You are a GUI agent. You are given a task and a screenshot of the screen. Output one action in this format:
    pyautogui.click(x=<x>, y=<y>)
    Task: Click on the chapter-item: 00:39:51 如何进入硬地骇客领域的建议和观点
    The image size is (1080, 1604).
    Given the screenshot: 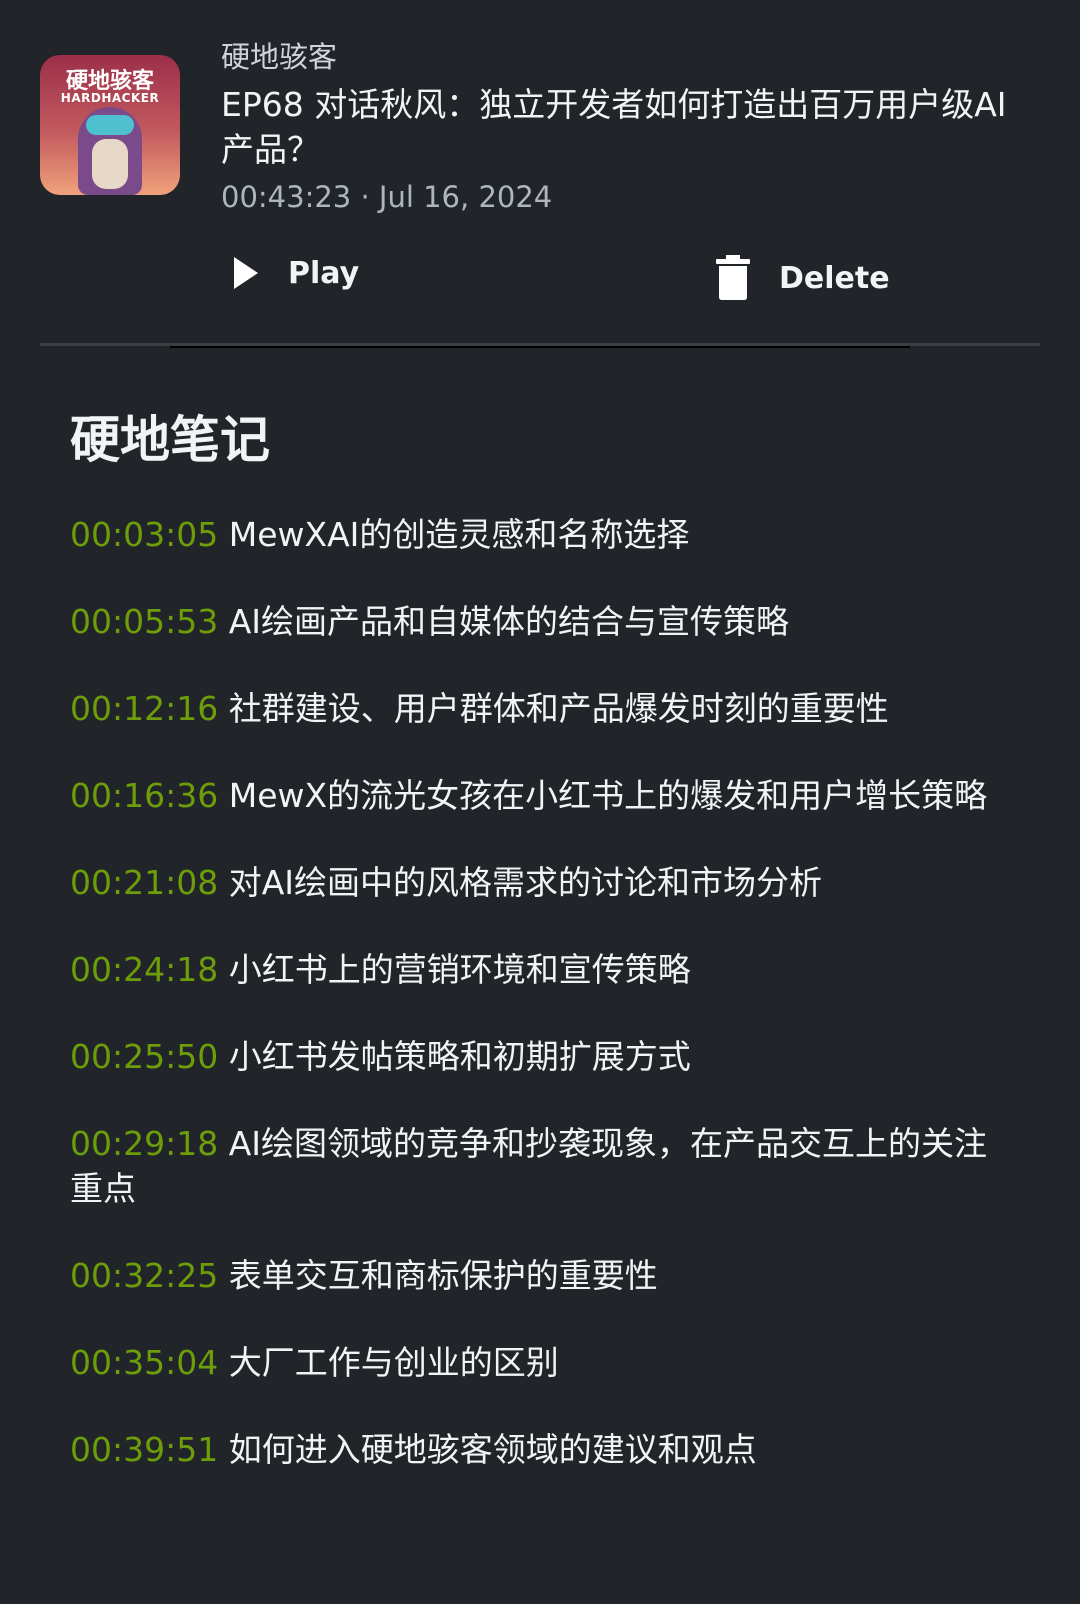 What is the action you would take?
    pyautogui.click(x=545, y=1449)
    